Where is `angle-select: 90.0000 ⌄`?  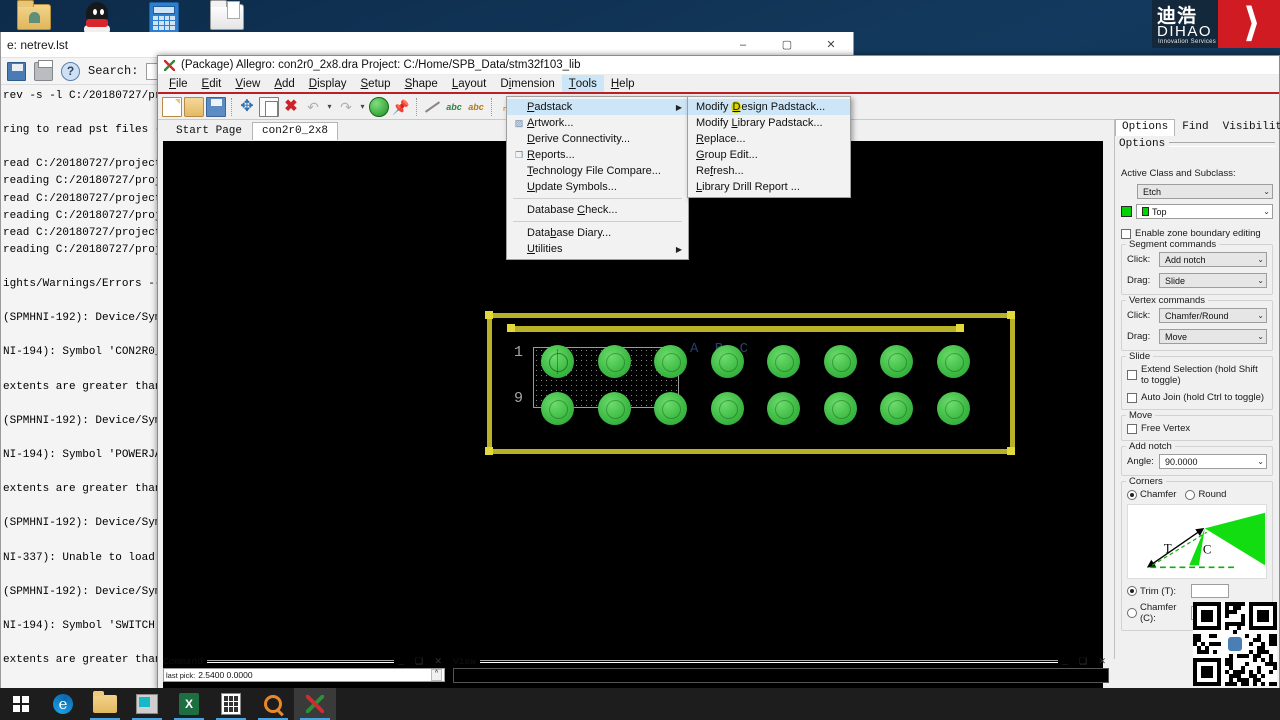 angle-select: 90.0000 ⌄ is located at coordinates (1213, 461).